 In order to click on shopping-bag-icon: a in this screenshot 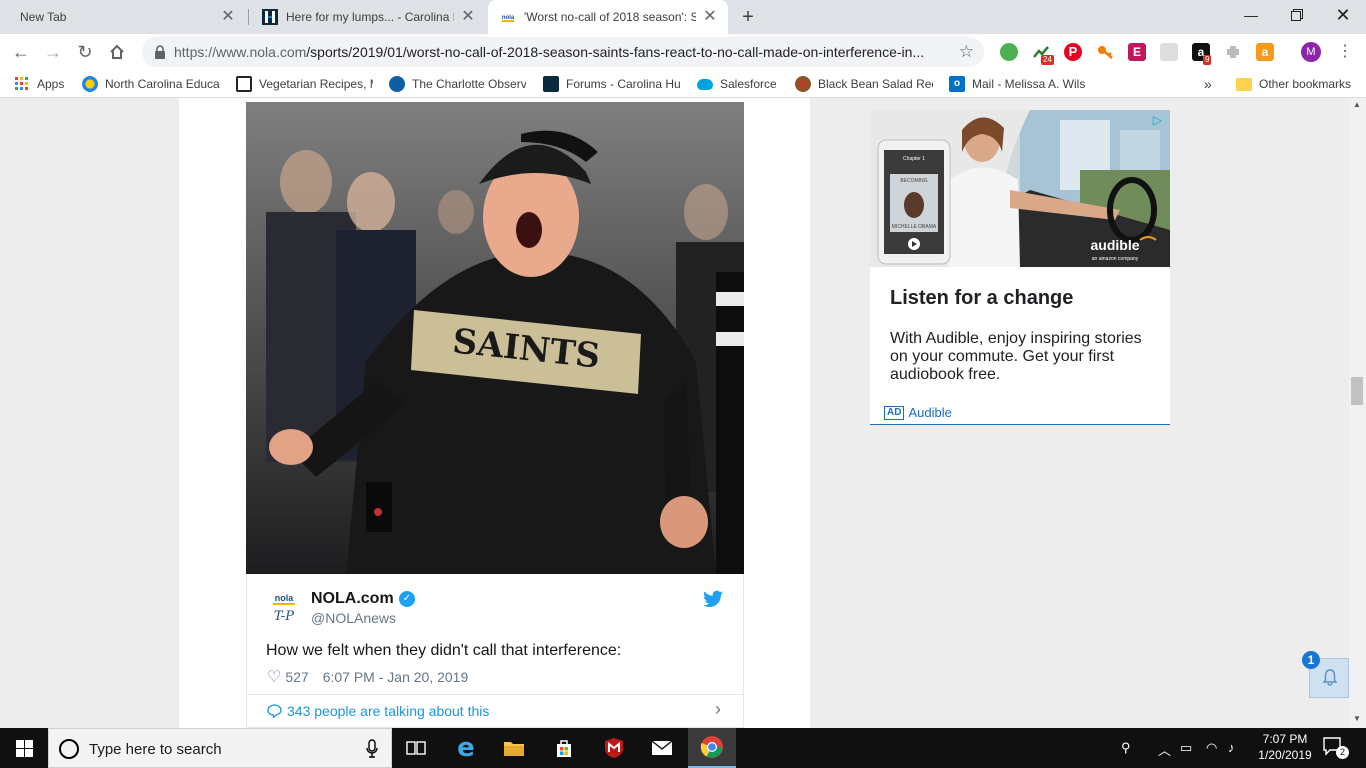, I will do `click(1265, 52)`.